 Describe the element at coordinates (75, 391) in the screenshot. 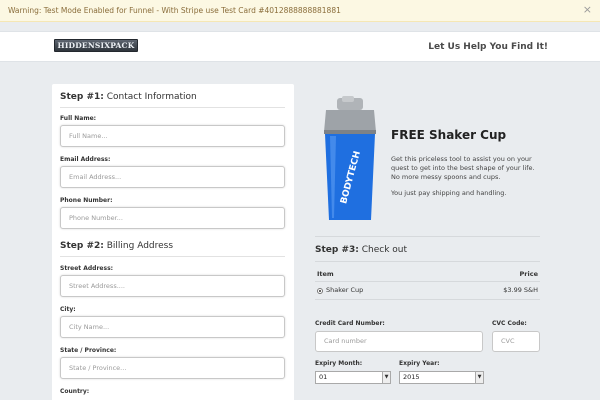

I see `country-label: Country:` at that location.